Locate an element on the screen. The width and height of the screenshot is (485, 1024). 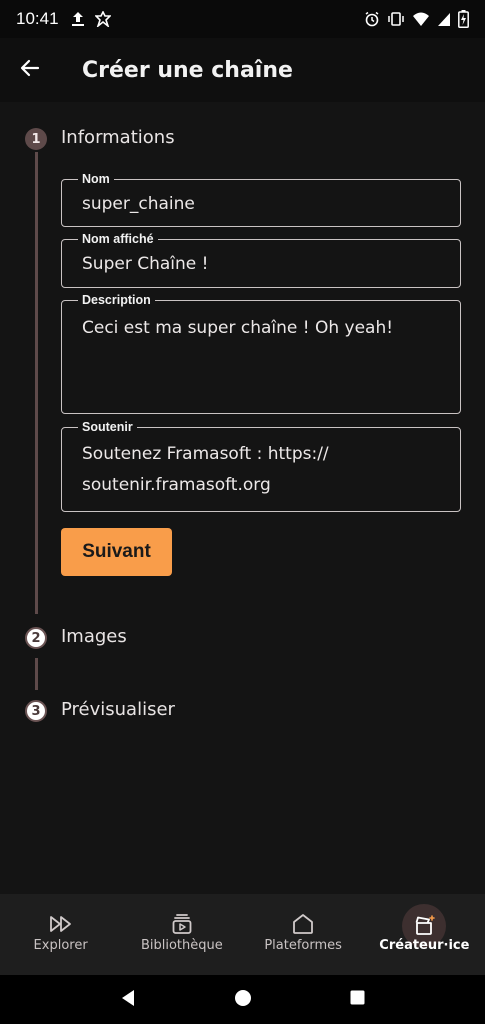
nav-creator: Créateur·ice is located at coordinates (424, 934).